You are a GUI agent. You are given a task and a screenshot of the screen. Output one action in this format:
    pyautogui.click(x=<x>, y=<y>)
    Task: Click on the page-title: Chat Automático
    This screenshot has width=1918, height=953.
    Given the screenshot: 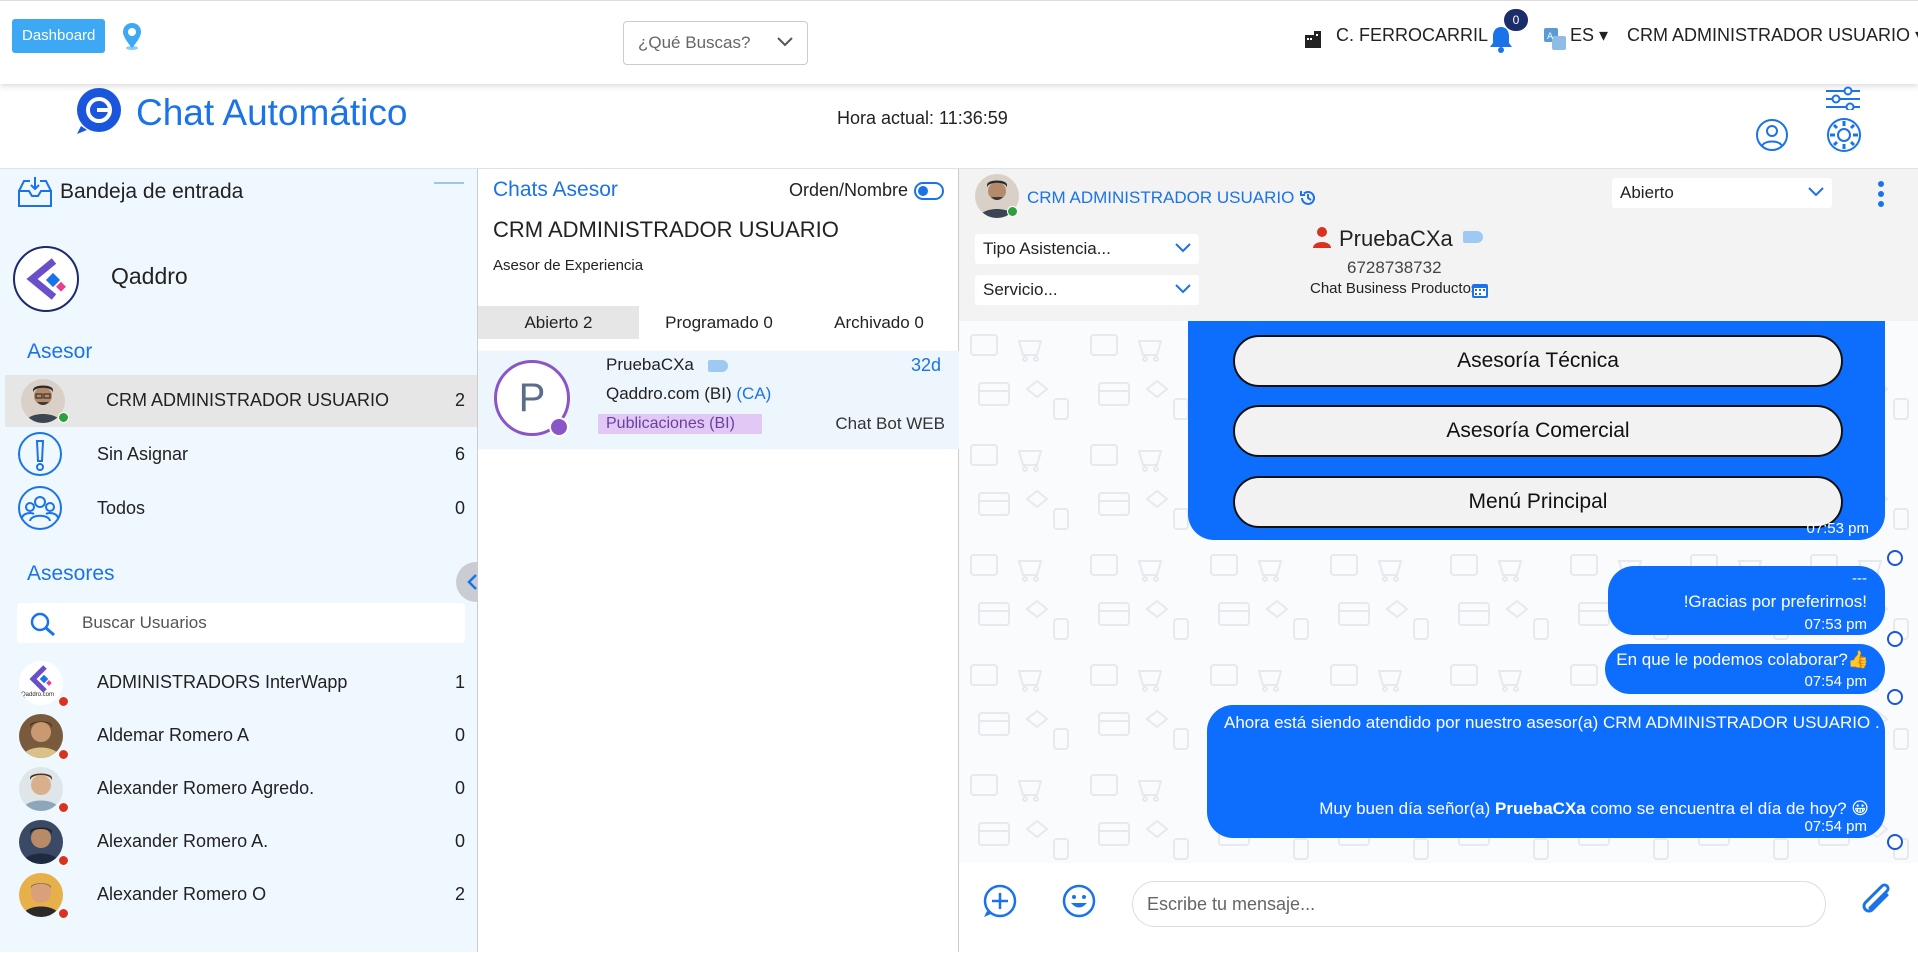 What is the action you would take?
    pyautogui.click(x=272, y=112)
    